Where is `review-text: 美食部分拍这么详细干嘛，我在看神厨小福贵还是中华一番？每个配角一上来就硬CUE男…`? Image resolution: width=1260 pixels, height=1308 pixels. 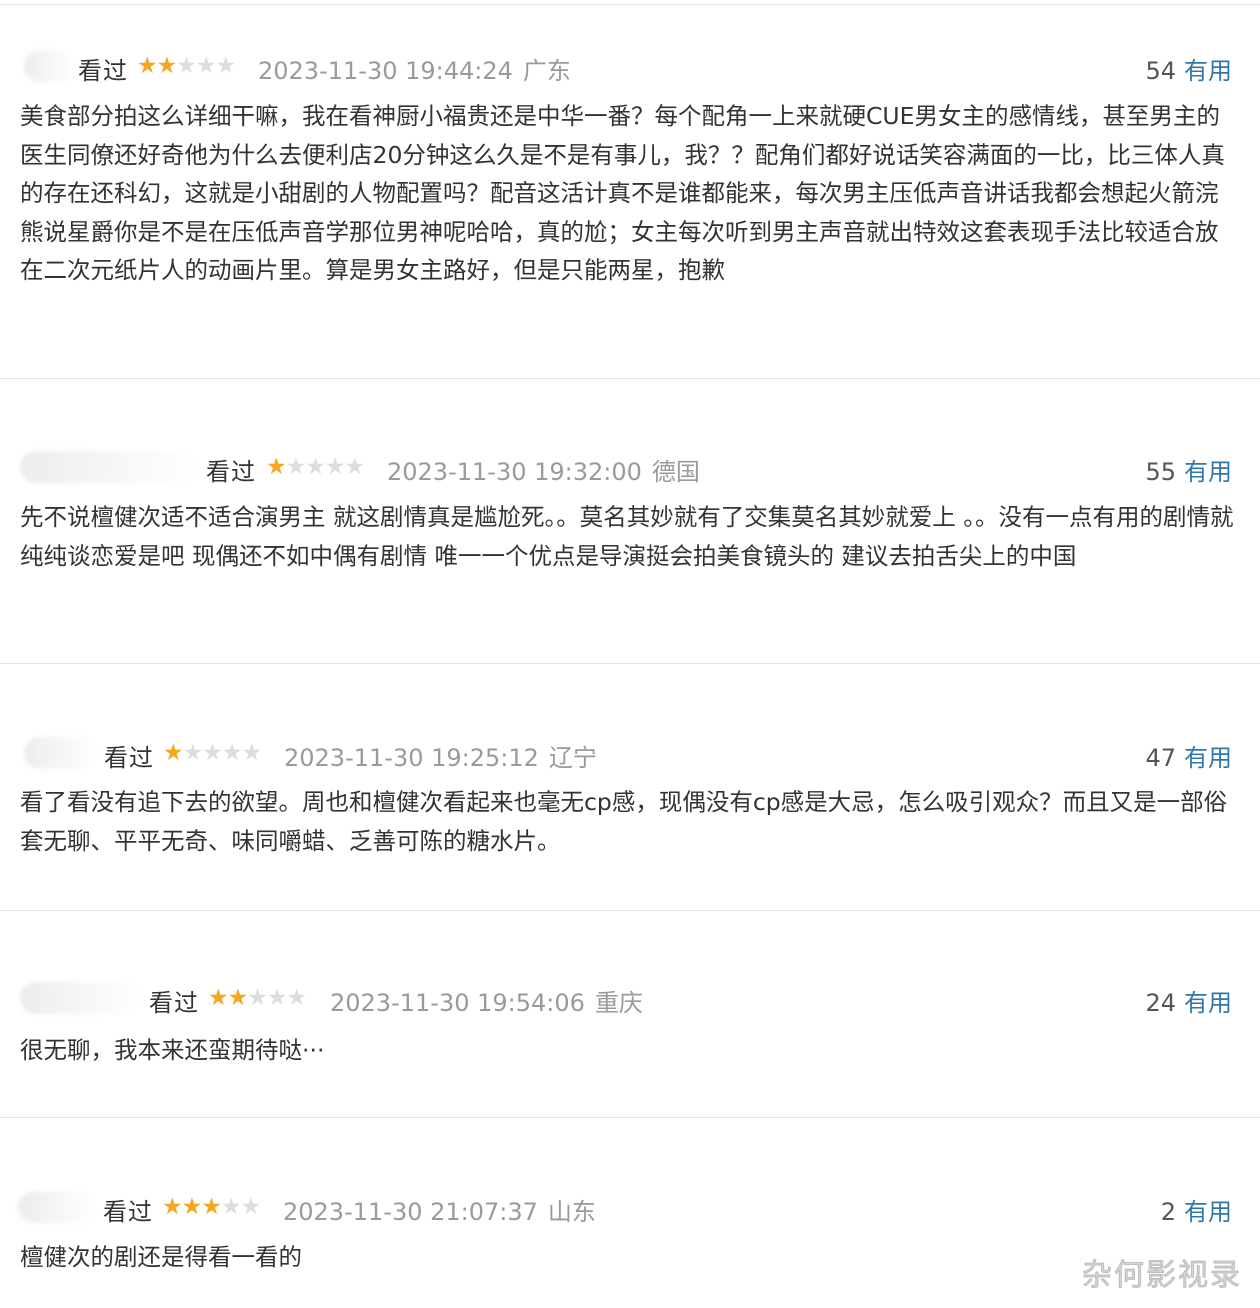
review-text: 美食部分拍这么详细干嘛，我在看神厨小福贵还是中华一番？每个配角一上来就硬CUE男… is located at coordinates (622, 193).